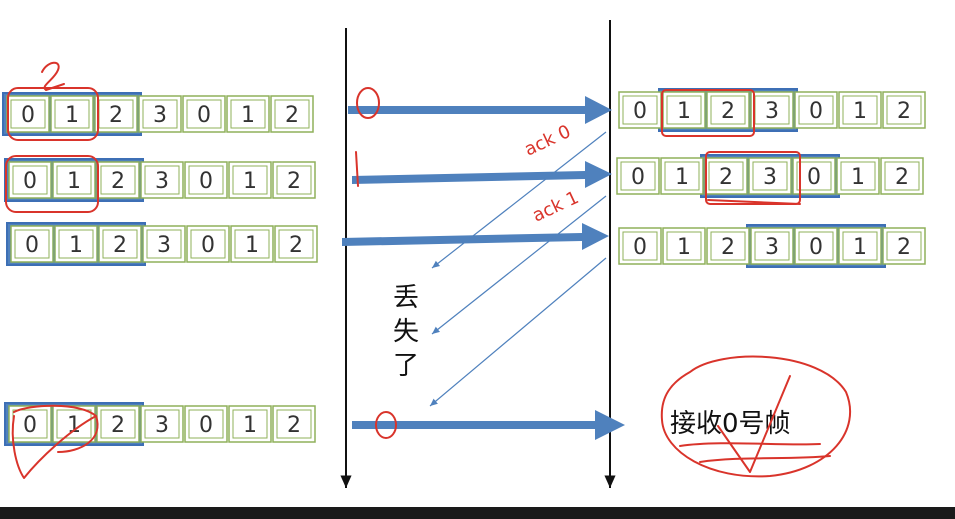 The height and width of the screenshot is (519, 955). I want to click on sender-row-4: 0123012, so click(160, 424).